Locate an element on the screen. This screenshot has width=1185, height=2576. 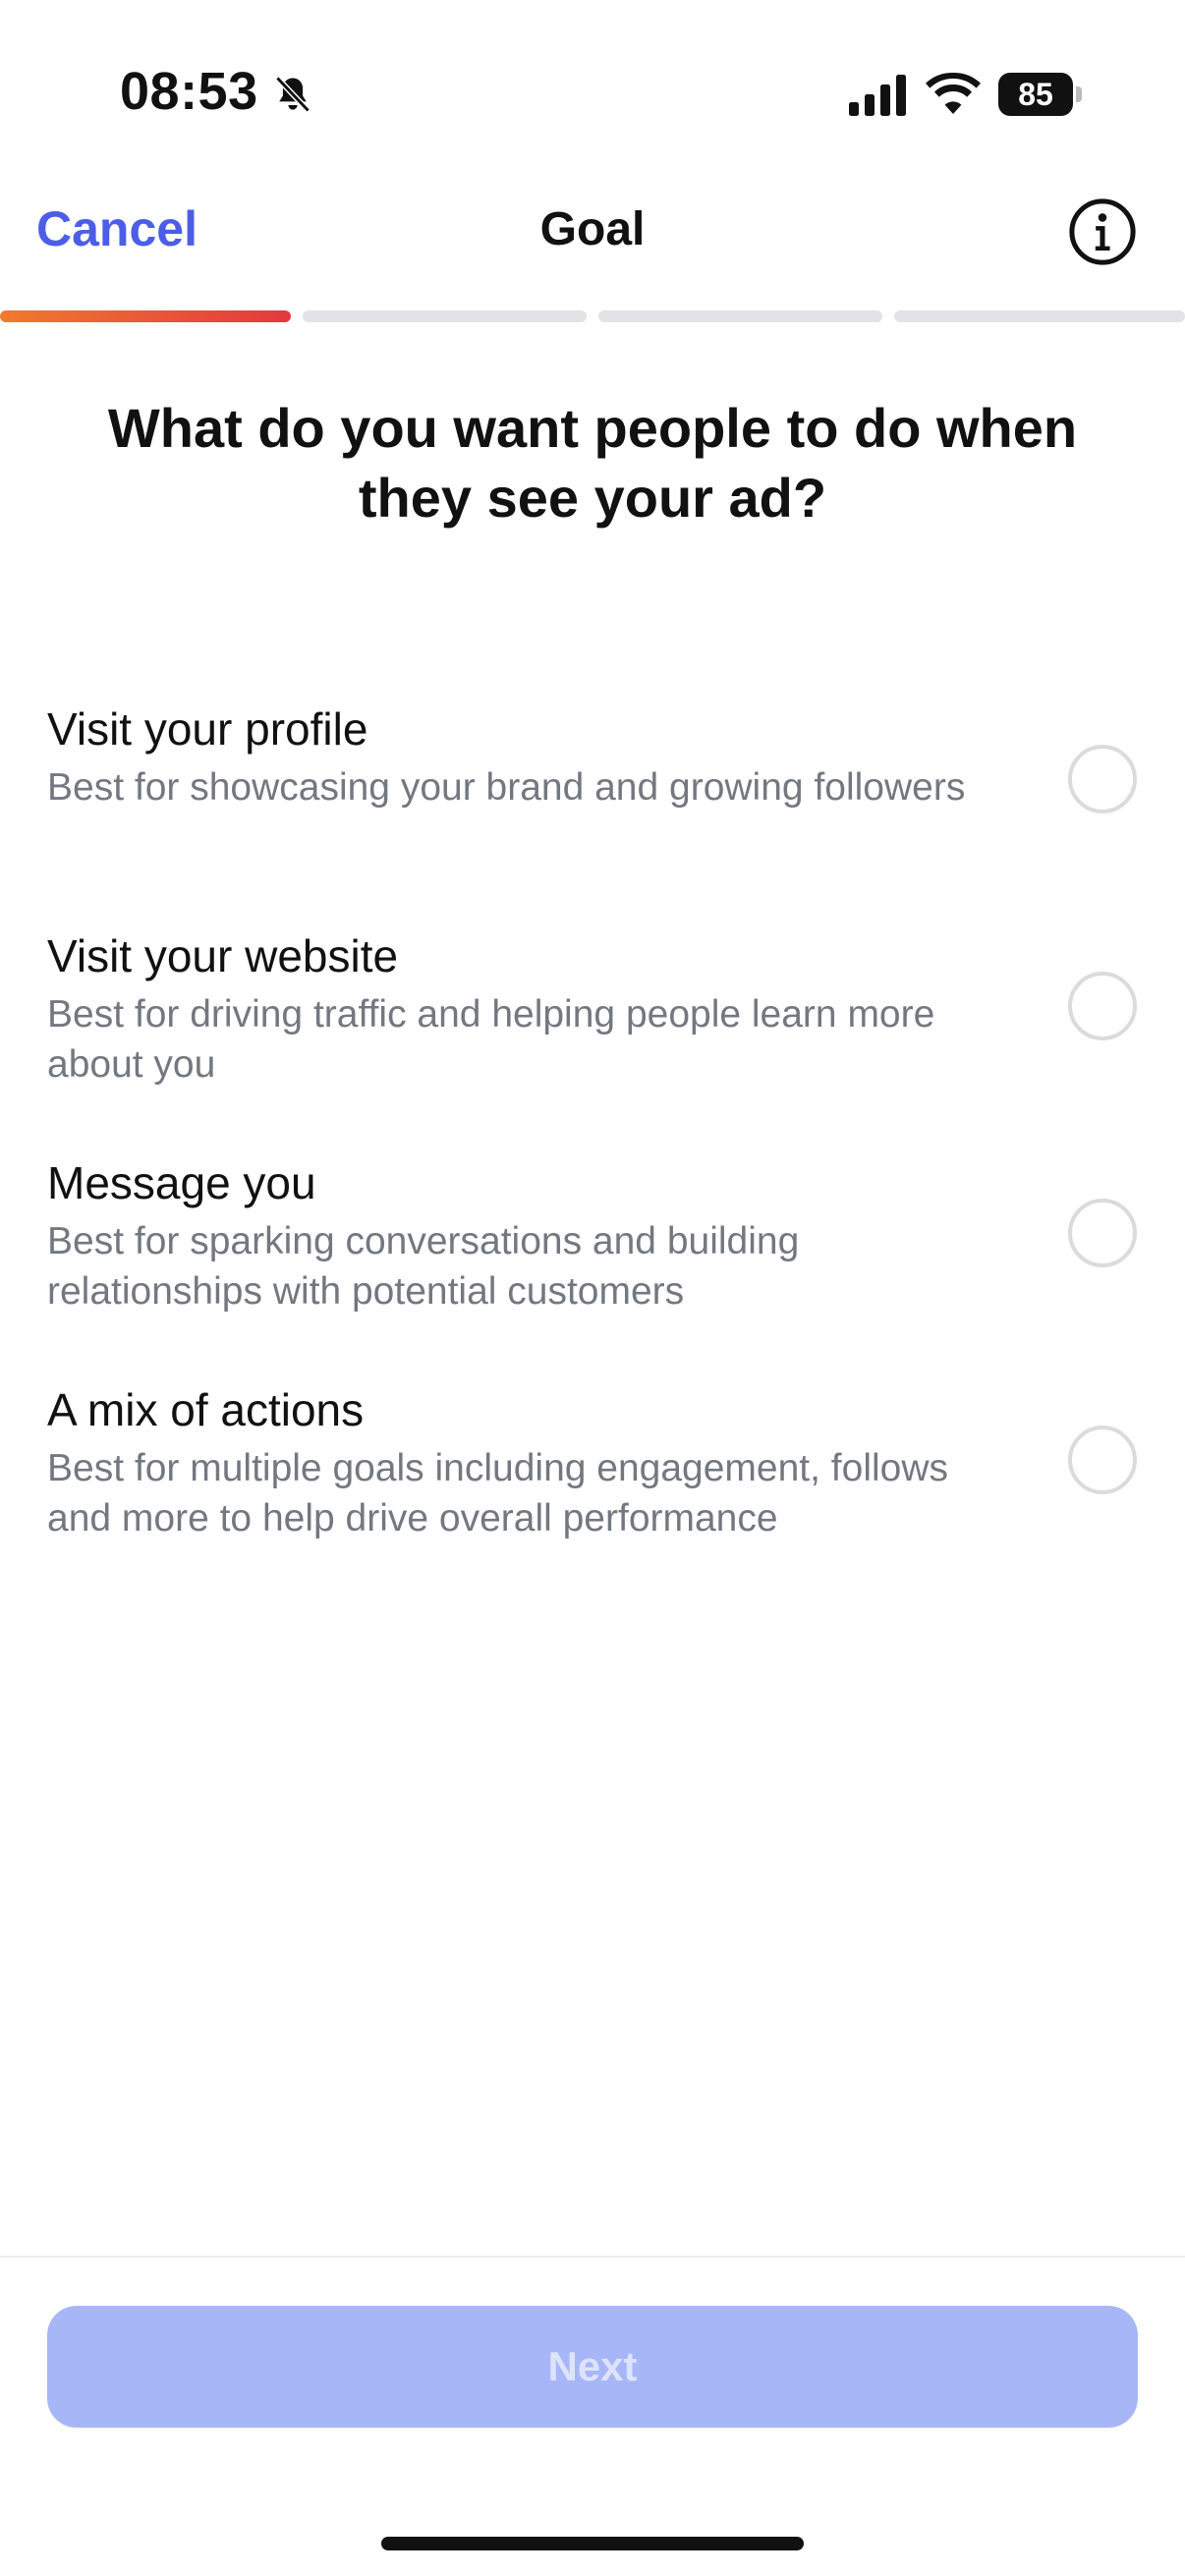
progress-bar is located at coordinates (592, 316).